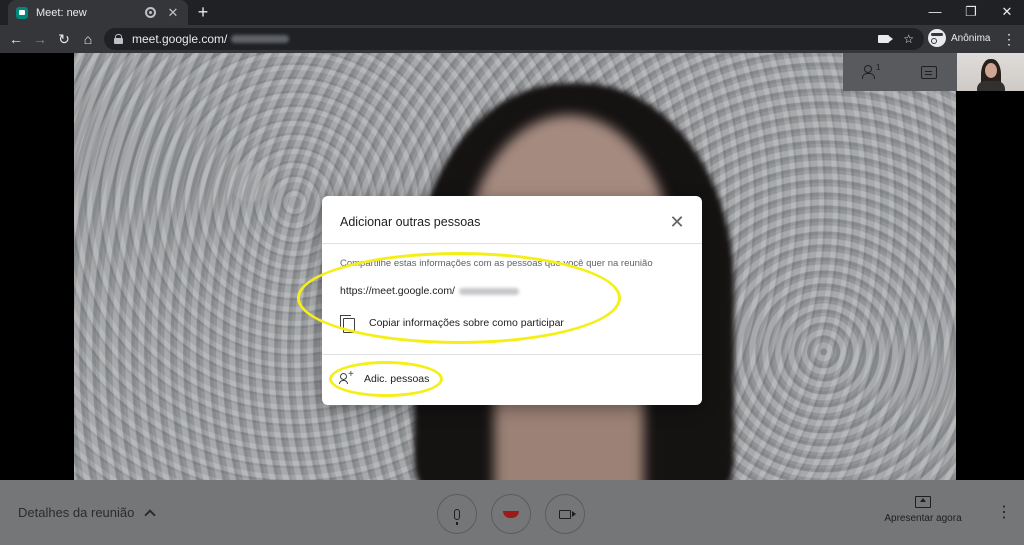 This screenshot has width=1024, height=545. I want to click on copy-icon, so click(347, 323).